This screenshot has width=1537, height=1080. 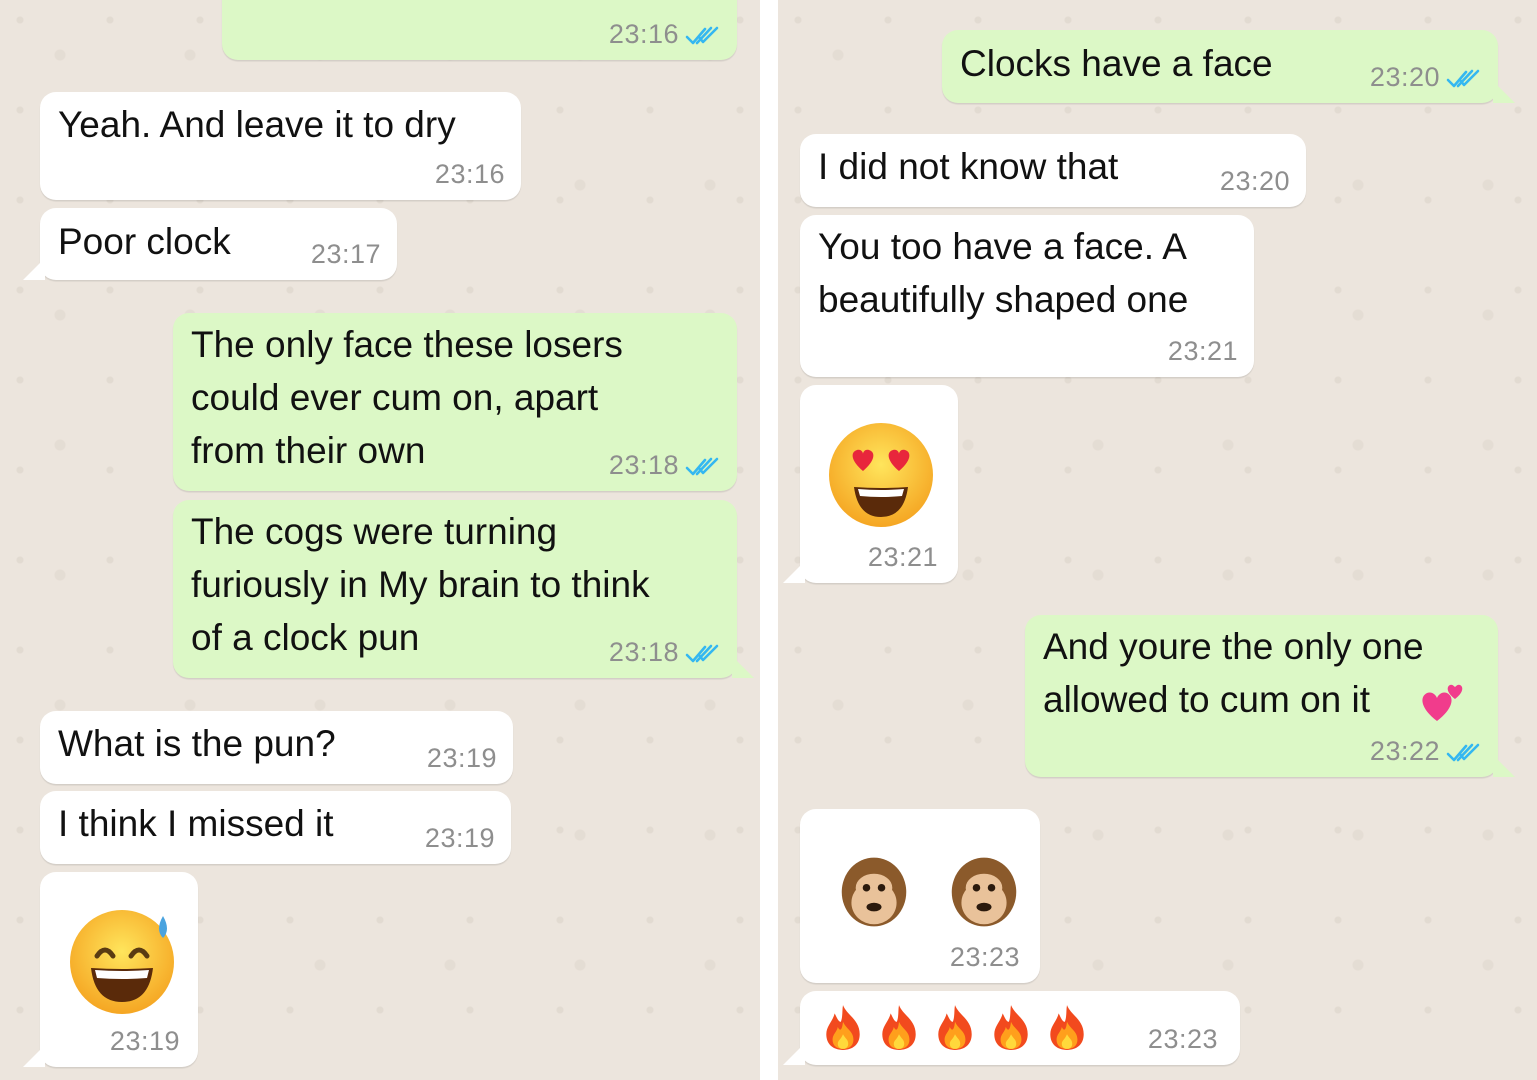 I want to click on message-incoming-emoji: 23:19, so click(x=110, y=969).